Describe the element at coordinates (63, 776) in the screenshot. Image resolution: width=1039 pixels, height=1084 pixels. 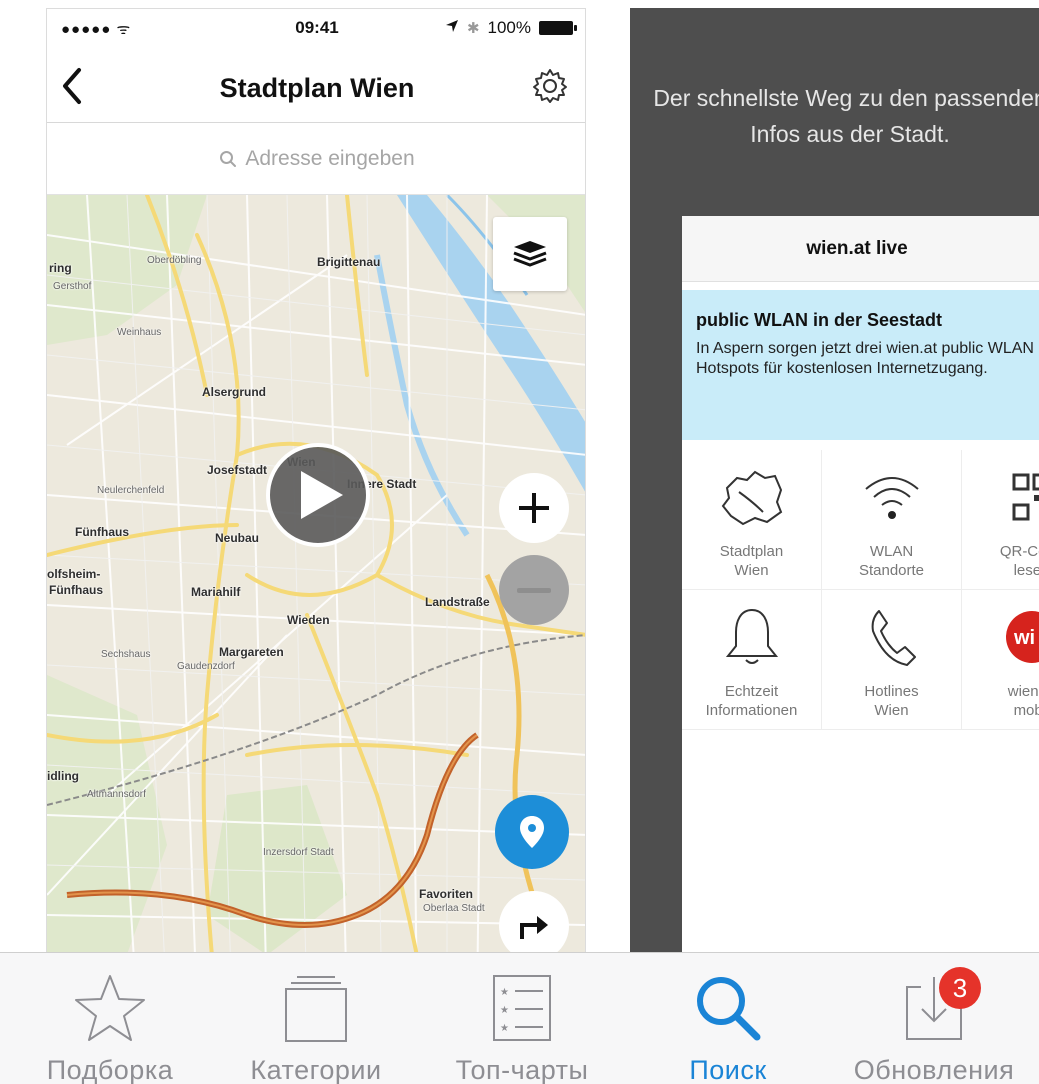
I see `map-label: idling` at that location.